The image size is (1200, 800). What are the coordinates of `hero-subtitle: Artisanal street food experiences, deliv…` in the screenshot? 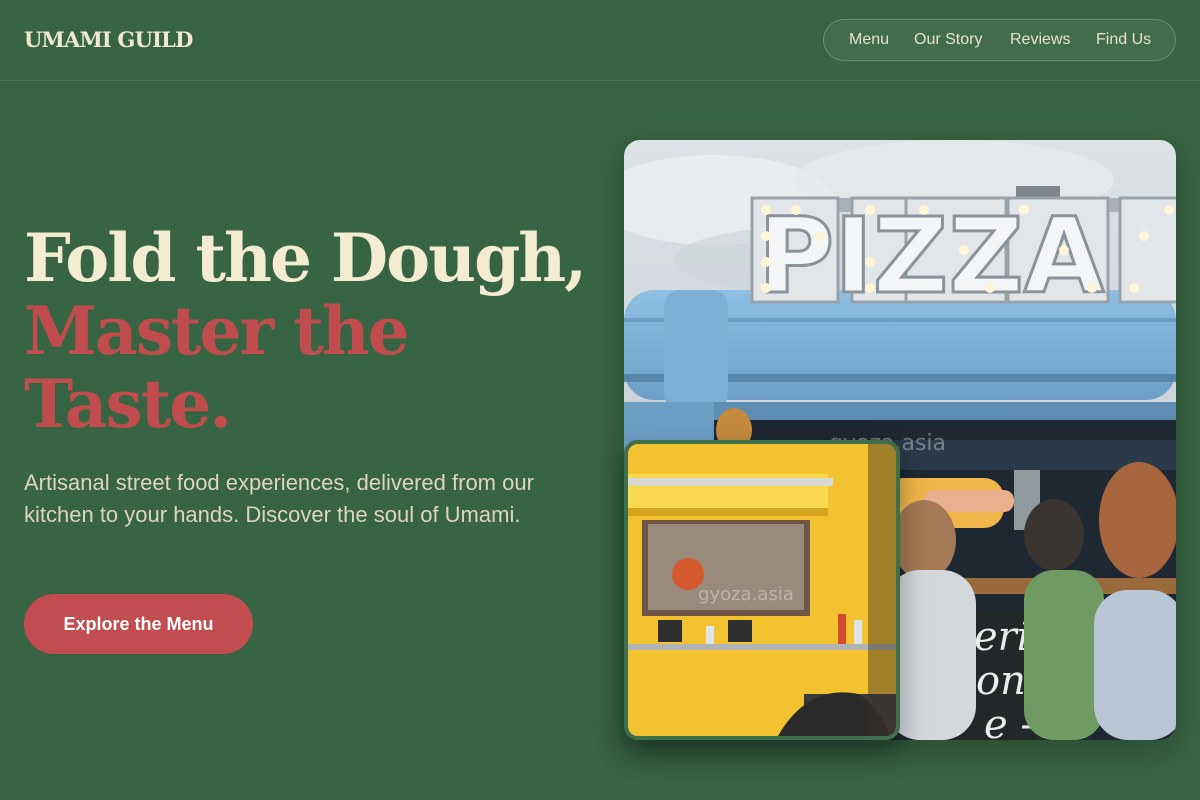 It's located at (279, 498).